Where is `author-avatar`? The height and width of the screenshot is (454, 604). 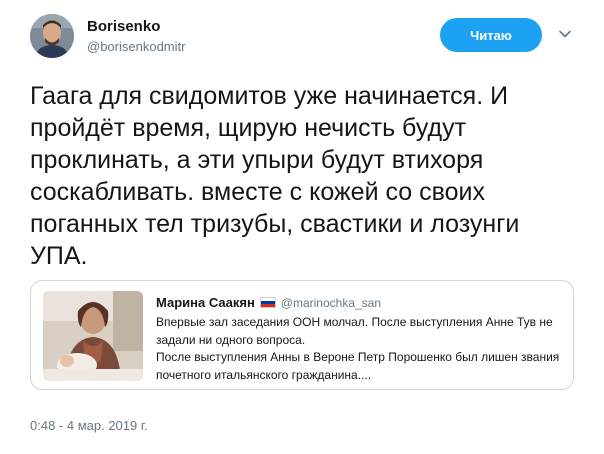
author-avatar is located at coordinates (52, 36).